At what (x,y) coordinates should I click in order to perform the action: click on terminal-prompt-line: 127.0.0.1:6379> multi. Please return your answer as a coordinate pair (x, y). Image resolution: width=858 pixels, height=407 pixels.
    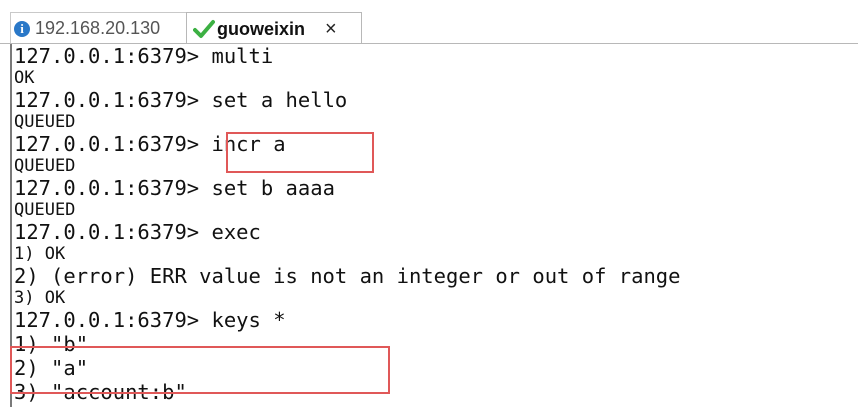
    Looking at the image, I should click on (435, 56).